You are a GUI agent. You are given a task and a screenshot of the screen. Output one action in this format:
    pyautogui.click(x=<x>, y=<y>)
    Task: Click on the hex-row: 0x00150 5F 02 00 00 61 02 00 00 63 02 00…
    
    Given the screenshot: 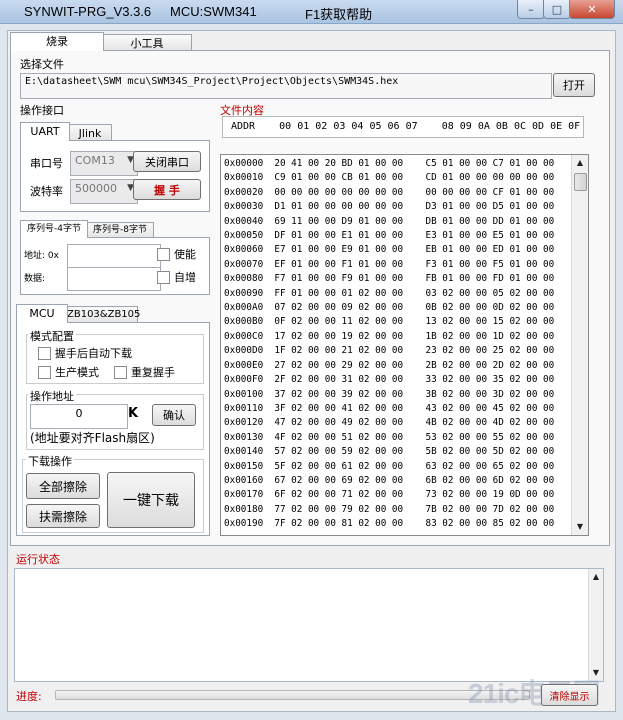 What is the action you would take?
    pyautogui.click(x=389, y=466)
    